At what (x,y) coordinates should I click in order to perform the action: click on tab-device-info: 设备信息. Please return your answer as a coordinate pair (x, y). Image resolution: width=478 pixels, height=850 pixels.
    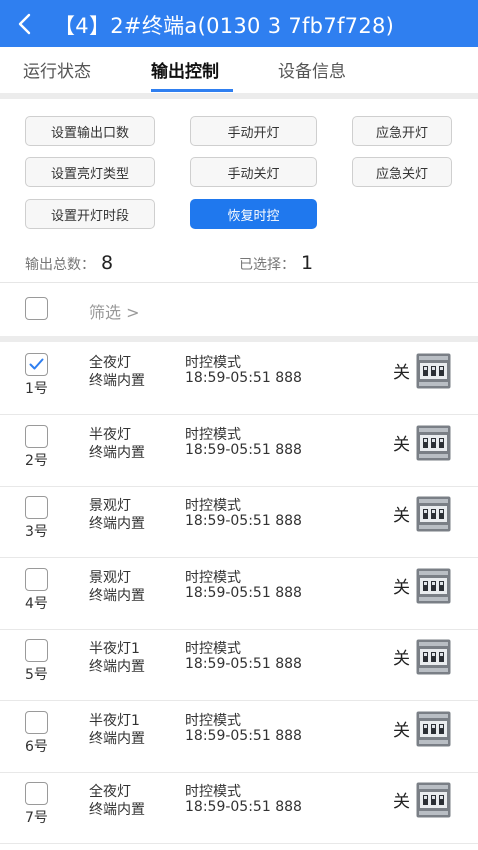
    Looking at the image, I should click on (312, 69).